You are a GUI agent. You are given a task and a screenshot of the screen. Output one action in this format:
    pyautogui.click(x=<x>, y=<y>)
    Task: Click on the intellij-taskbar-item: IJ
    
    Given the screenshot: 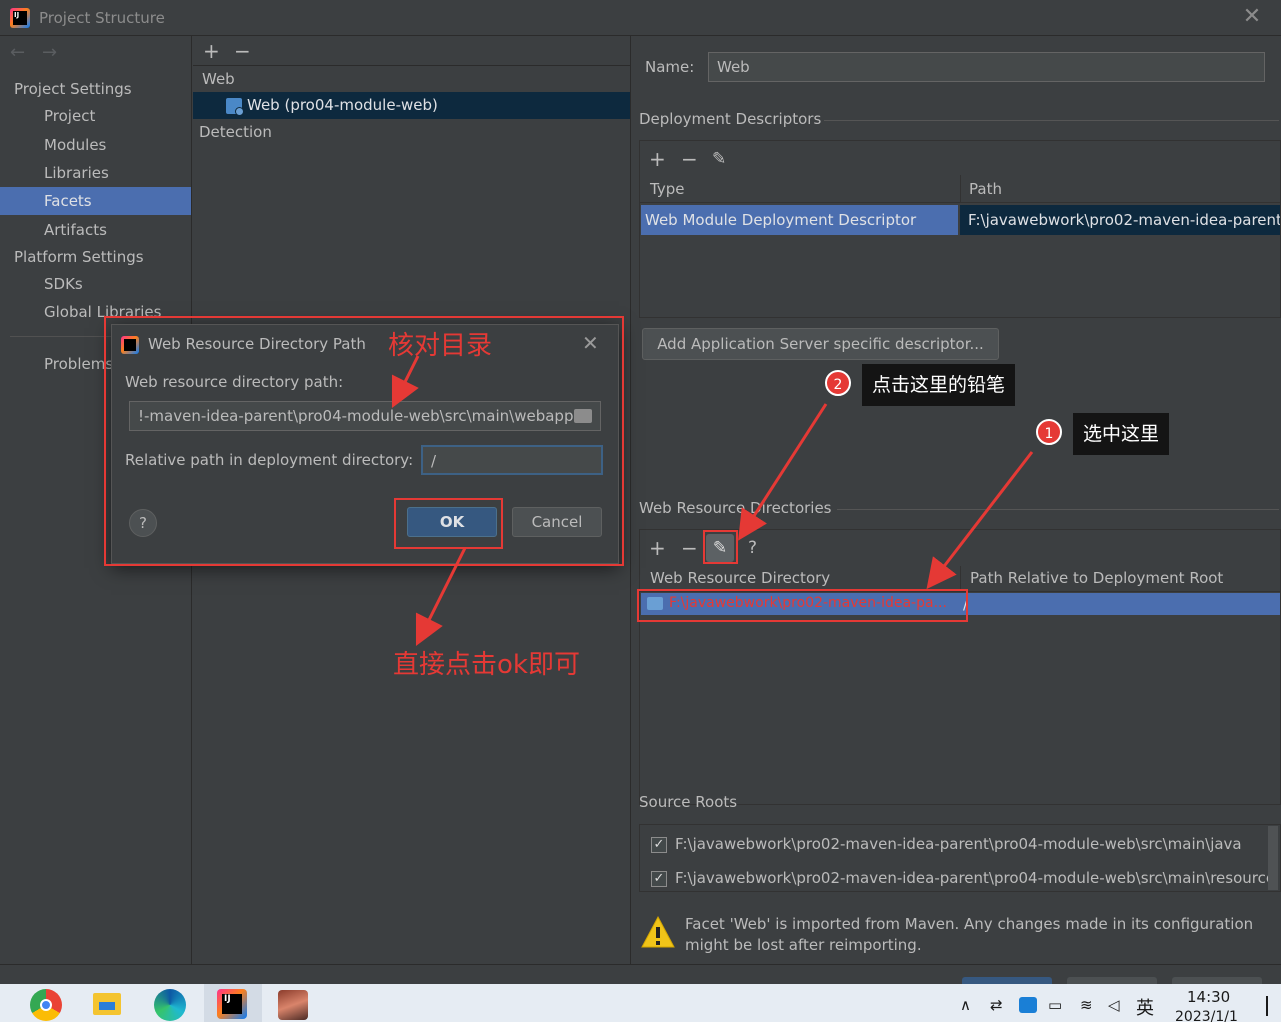 What is the action you would take?
    pyautogui.click(x=233, y=1003)
    